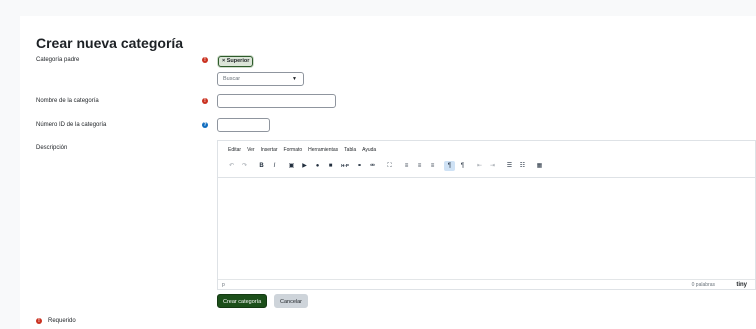  What do you see at coordinates (269, 150) in the screenshot?
I see `menu-insertar: Insertar` at bounding box center [269, 150].